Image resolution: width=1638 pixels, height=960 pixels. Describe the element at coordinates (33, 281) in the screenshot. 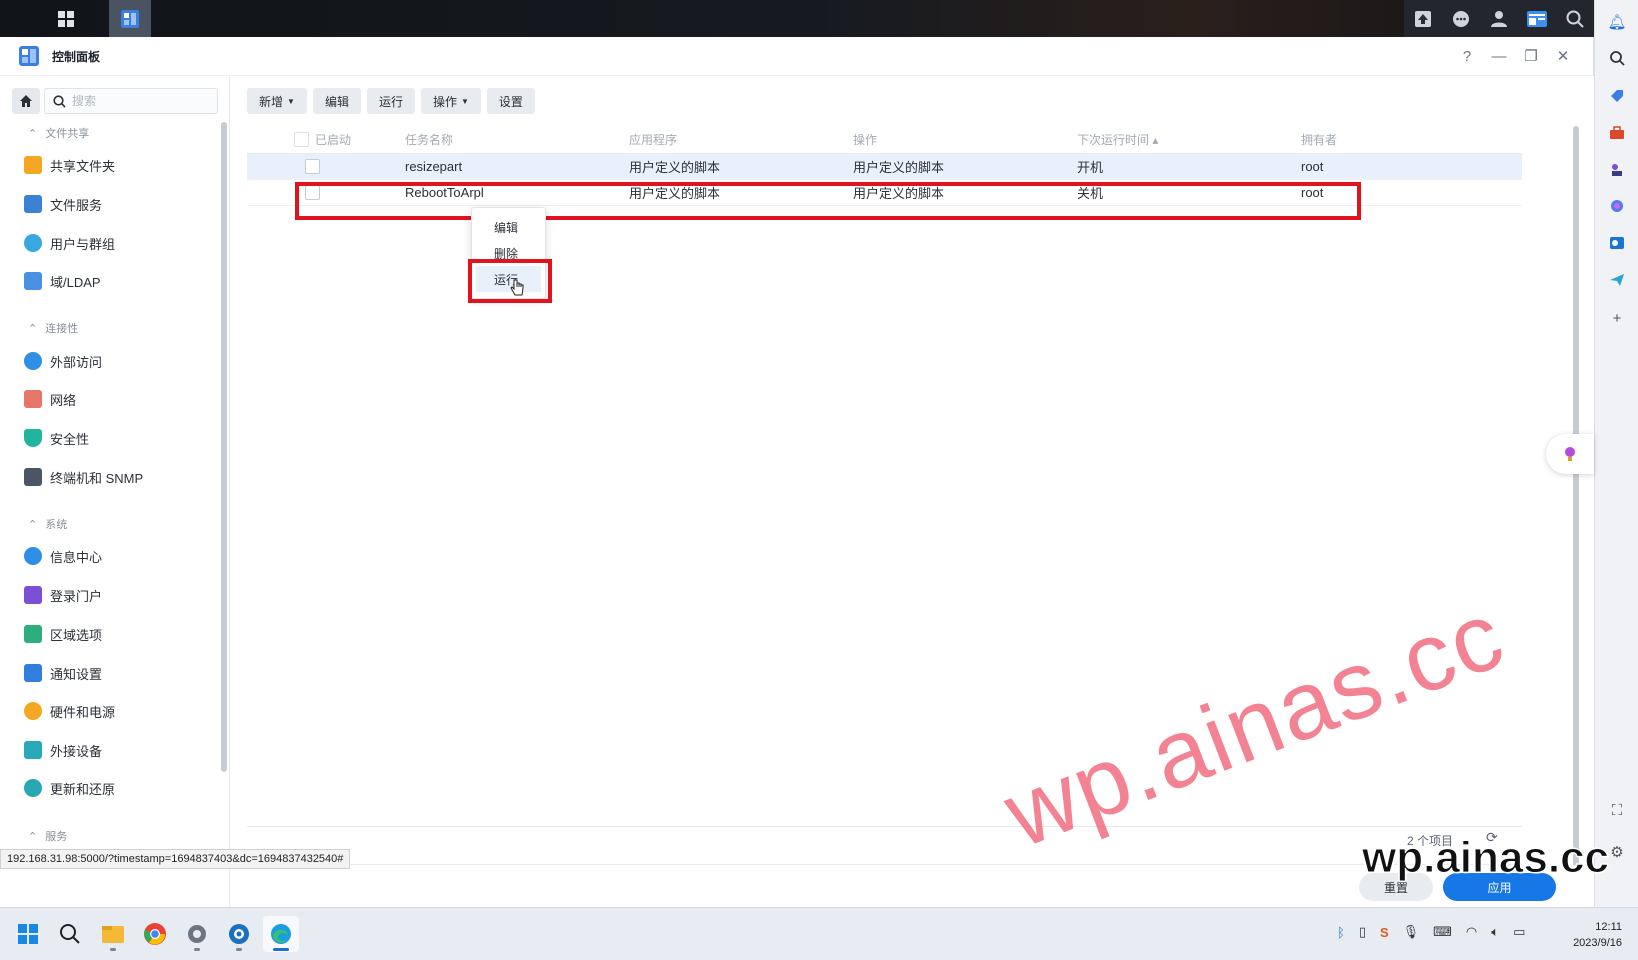

I see `ldap-icon` at that location.